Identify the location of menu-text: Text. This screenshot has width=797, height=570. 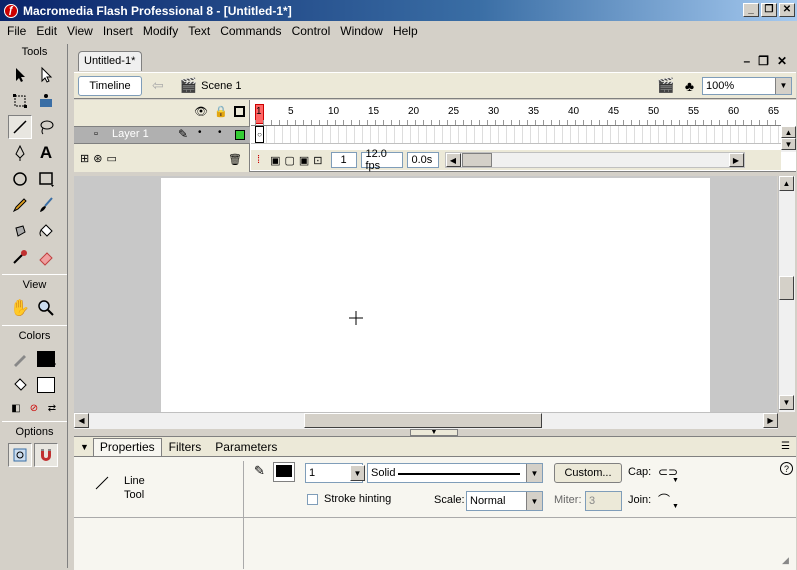
(199, 31).